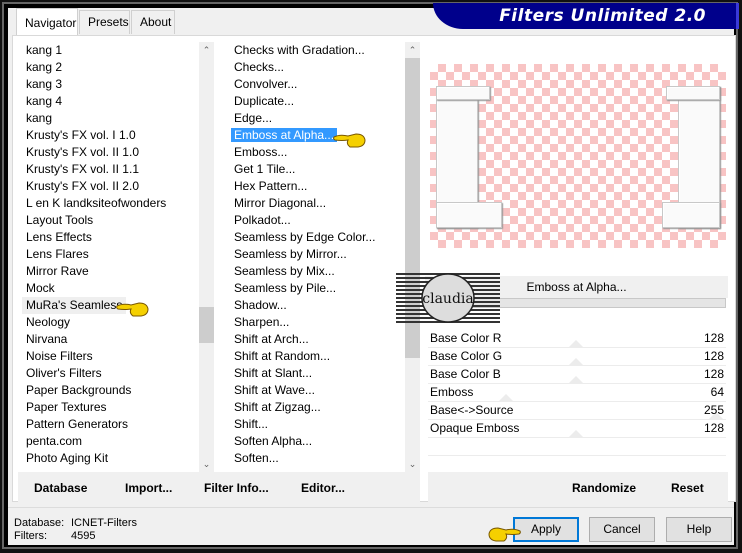 The width and height of the screenshot is (742, 553). What do you see at coordinates (110, 152) in the screenshot?
I see `list-item: Krusty's FX vol. II 1.0` at bounding box center [110, 152].